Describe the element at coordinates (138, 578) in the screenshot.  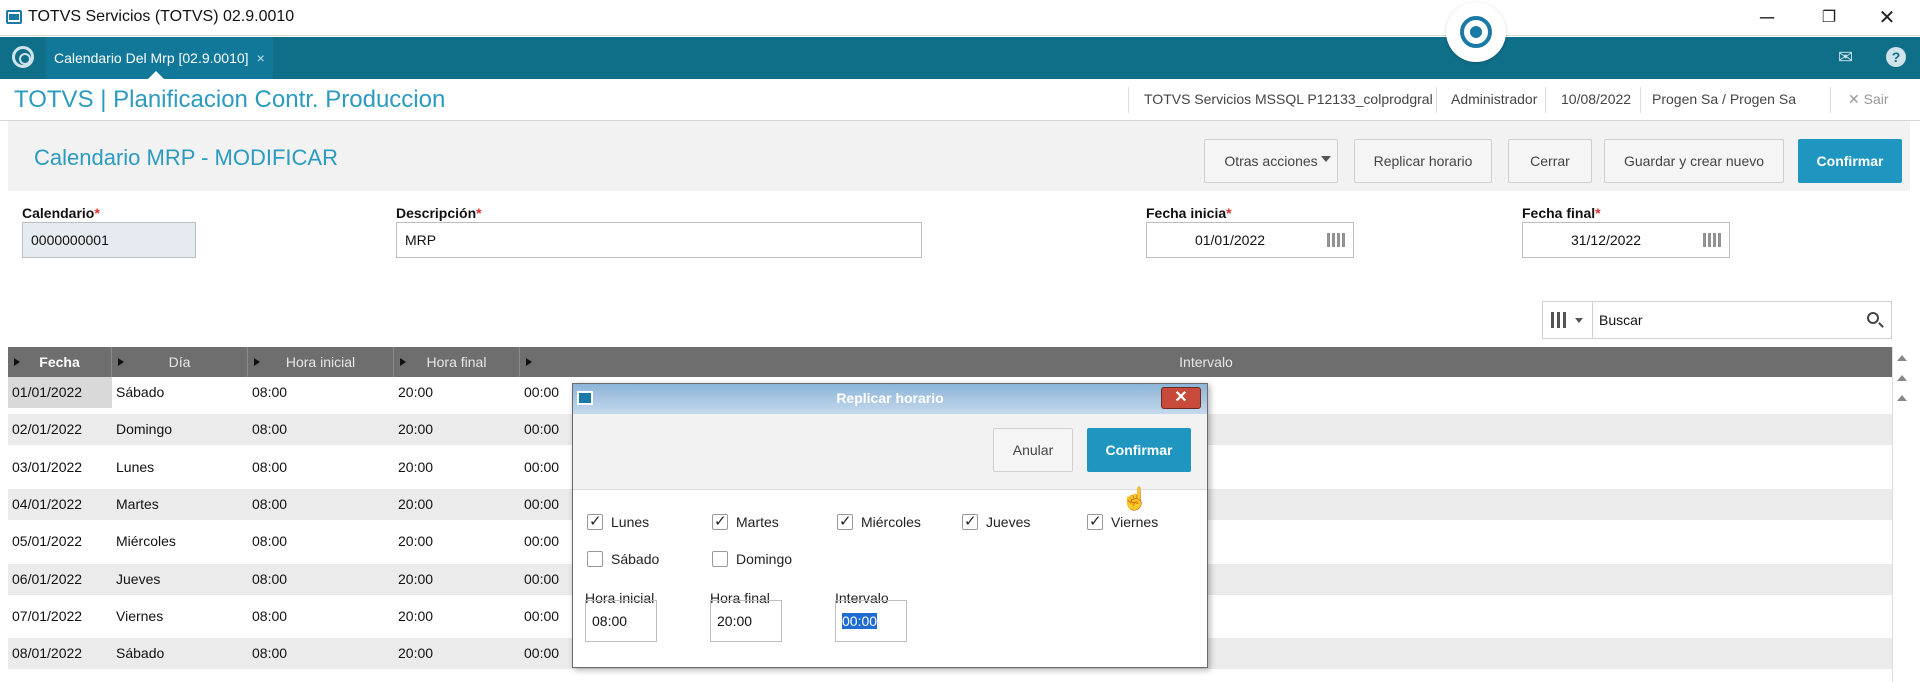
I see `cell-dia: Jueves` at that location.